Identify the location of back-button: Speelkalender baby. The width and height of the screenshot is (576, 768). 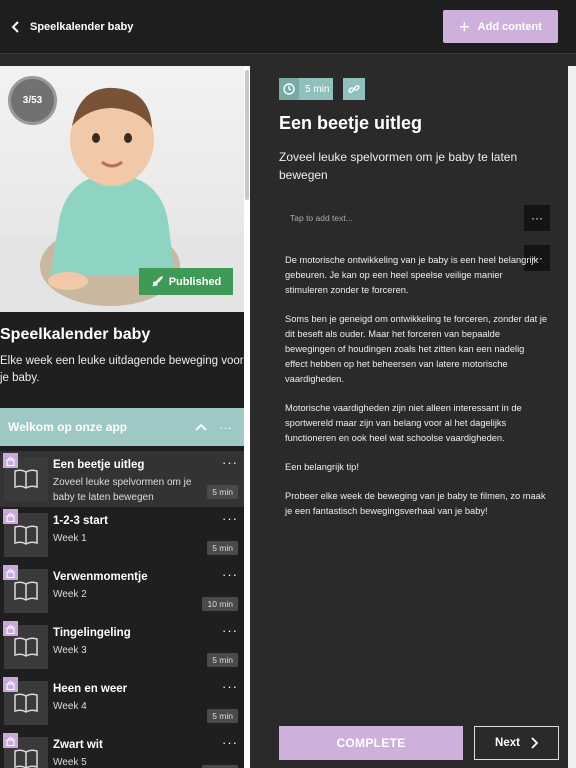
(71, 27).